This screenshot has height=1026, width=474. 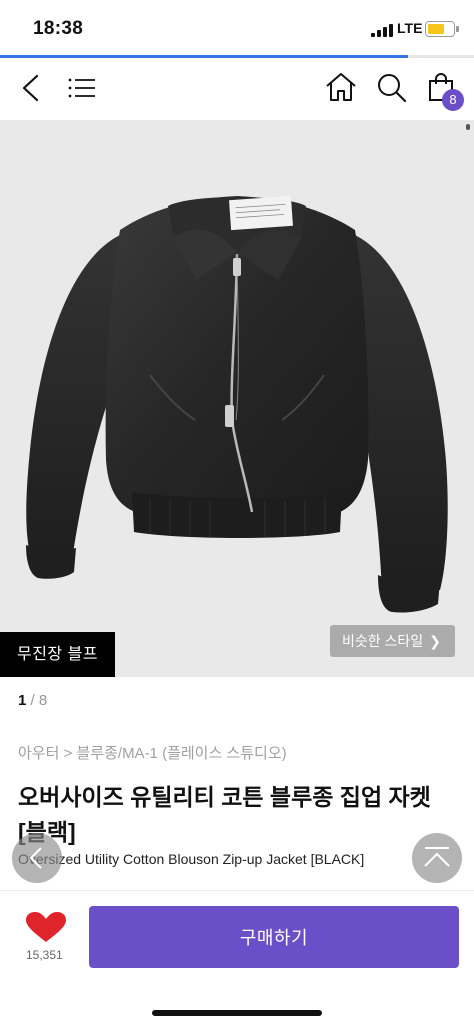 I want to click on heart-icon, so click(x=46, y=927).